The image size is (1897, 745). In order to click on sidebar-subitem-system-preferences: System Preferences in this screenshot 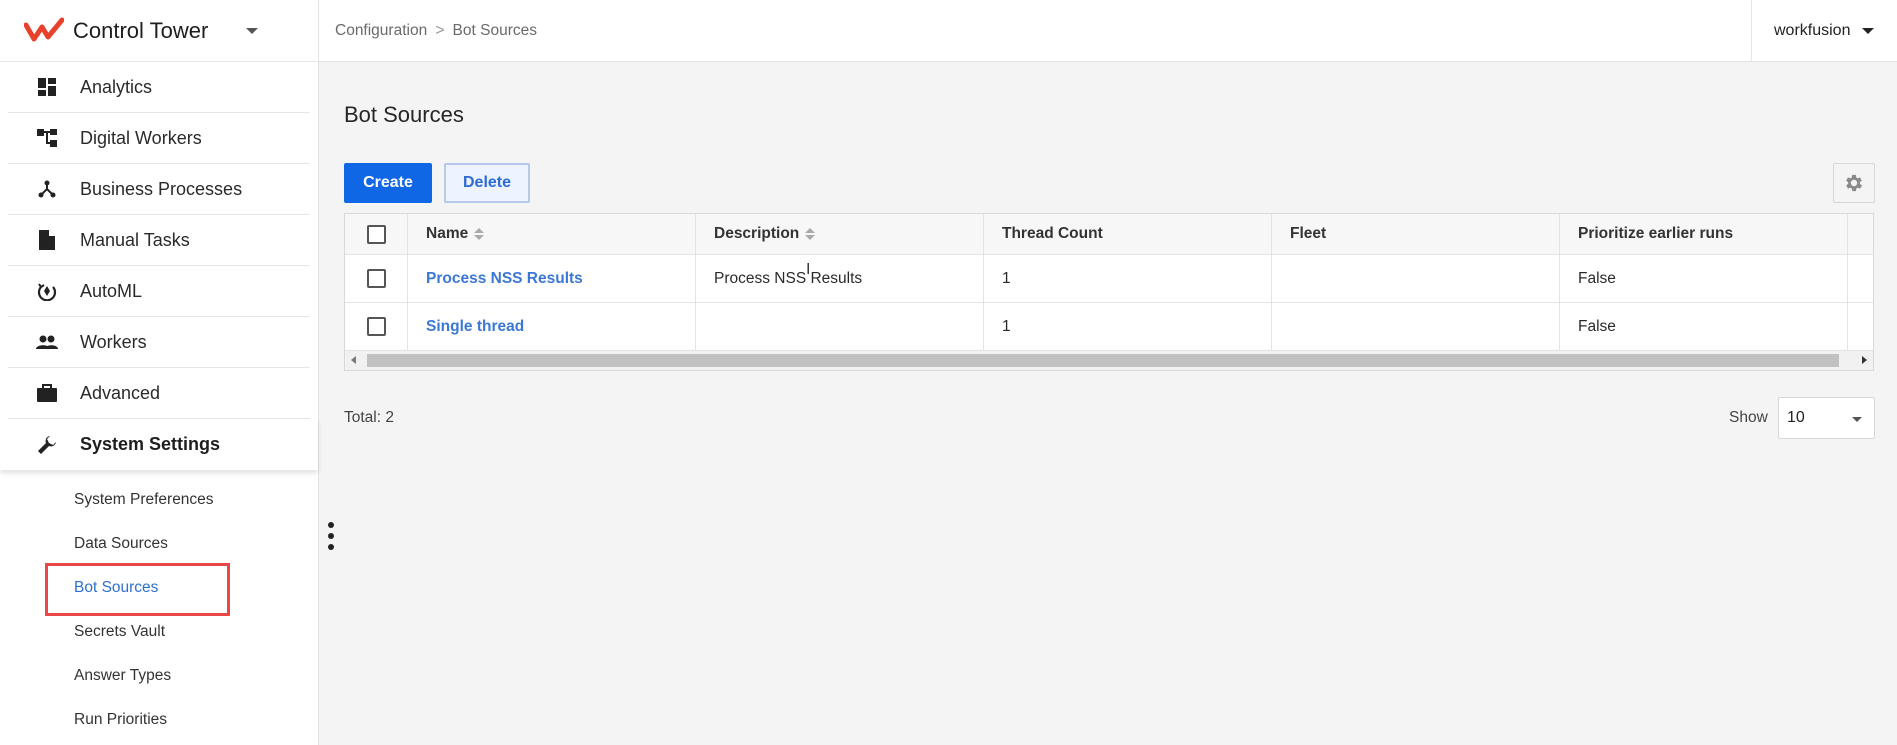, I will do `click(159, 500)`.